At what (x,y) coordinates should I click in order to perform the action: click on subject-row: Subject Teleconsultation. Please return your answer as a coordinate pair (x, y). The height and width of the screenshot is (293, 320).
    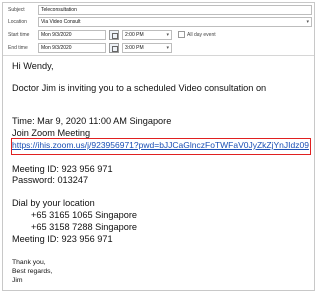
    Looking at the image, I should click on (158, 10).